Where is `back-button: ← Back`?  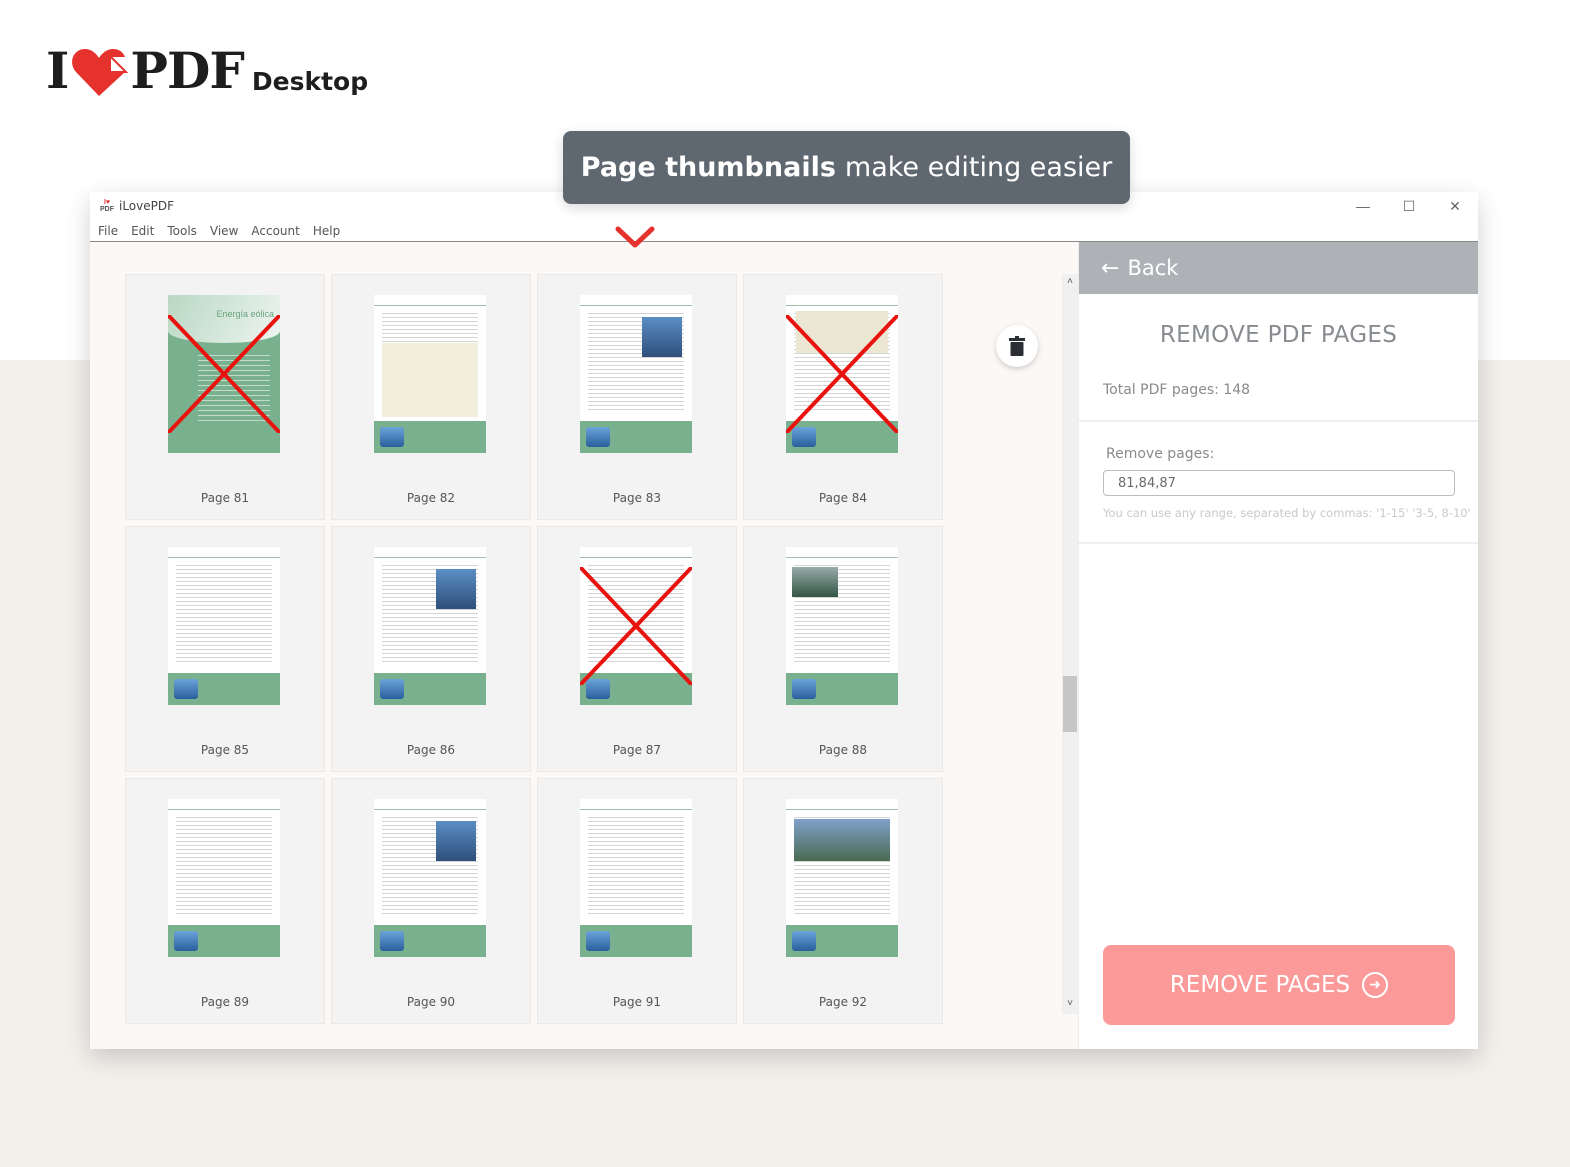 back-button: ← Back is located at coordinates (1278, 268).